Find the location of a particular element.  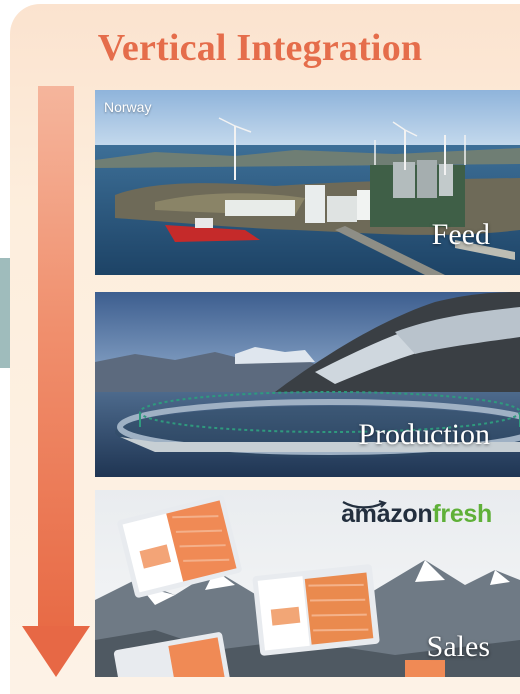

down-arrow-icon is located at coordinates (56, 651).